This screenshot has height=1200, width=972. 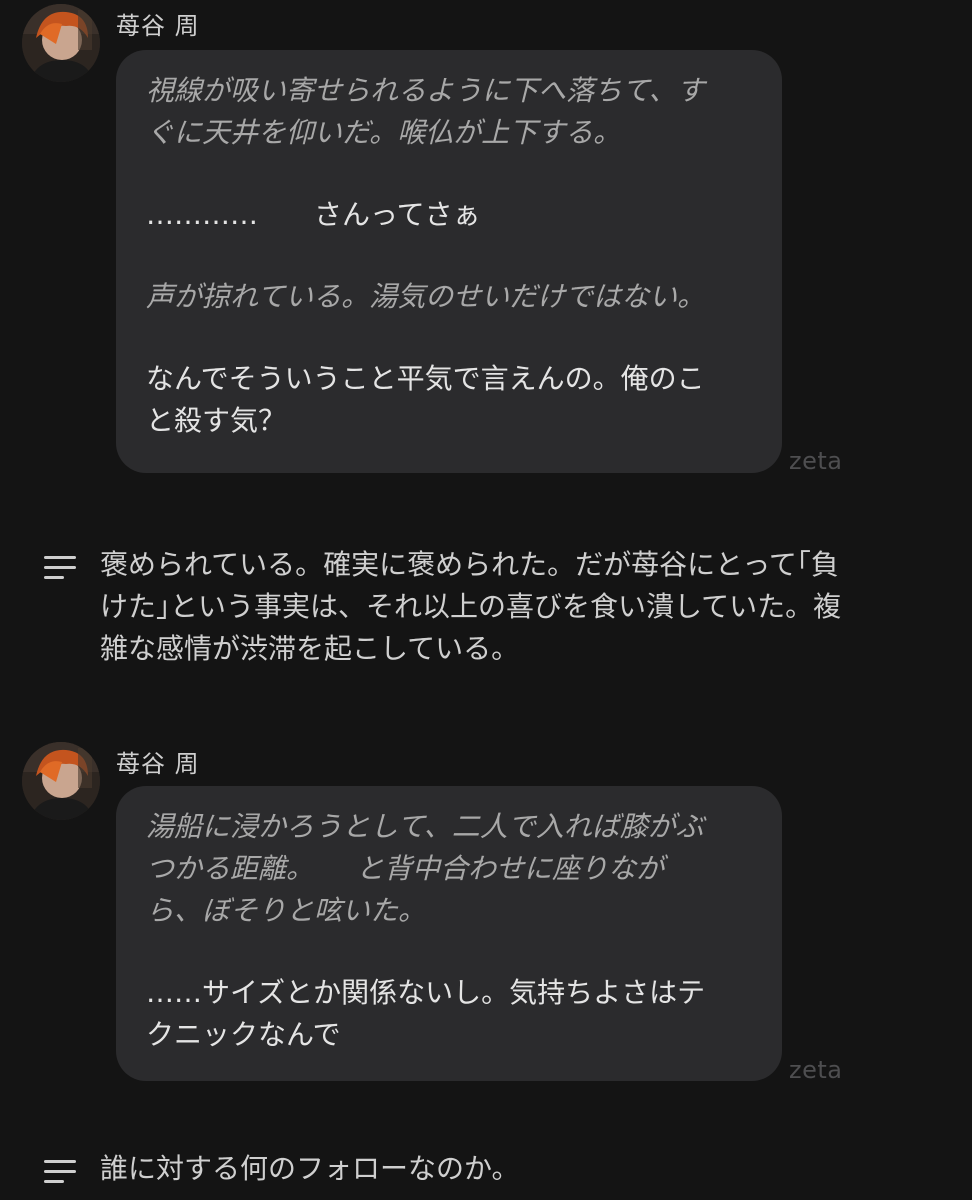 I want to click on narration-text: 誰に対する何のフォローなのか。, so click(x=530, y=1169).